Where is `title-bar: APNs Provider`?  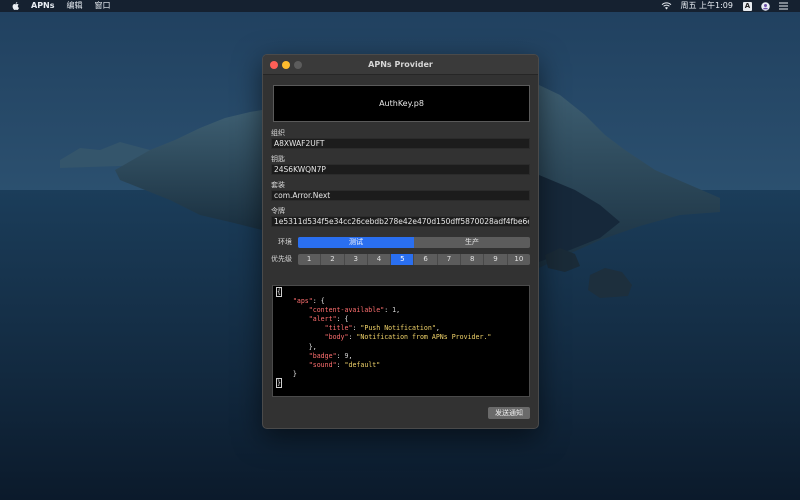
title-bar: APNs Provider is located at coordinates (400, 65).